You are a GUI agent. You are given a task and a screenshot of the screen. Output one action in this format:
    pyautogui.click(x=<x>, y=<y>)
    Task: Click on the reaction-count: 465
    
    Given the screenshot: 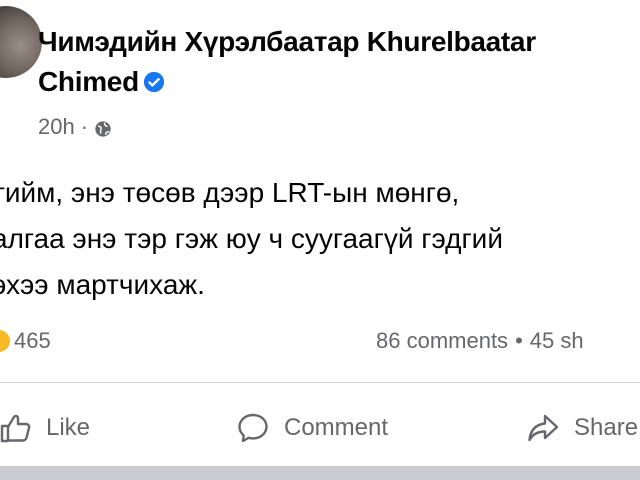 What is the action you would take?
    pyautogui.click(x=32, y=341)
    